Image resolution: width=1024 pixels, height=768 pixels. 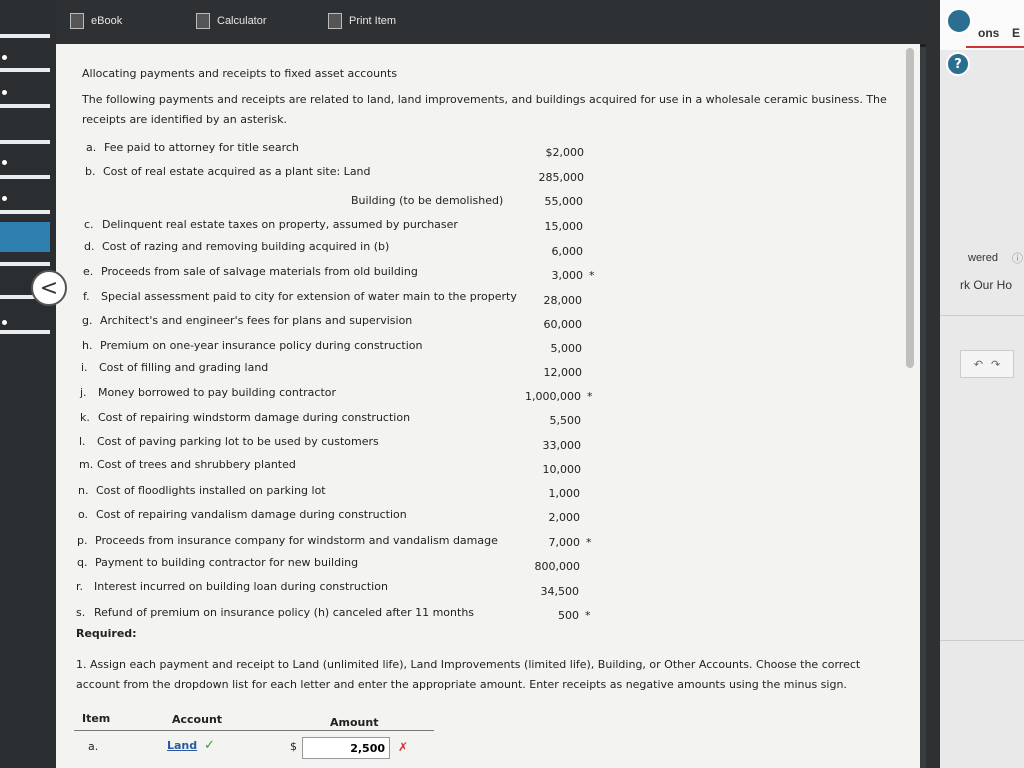 What do you see at coordinates (910, 208) in the screenshot?
I see `scrollbar-thumb` at bounding box center [910, 208].